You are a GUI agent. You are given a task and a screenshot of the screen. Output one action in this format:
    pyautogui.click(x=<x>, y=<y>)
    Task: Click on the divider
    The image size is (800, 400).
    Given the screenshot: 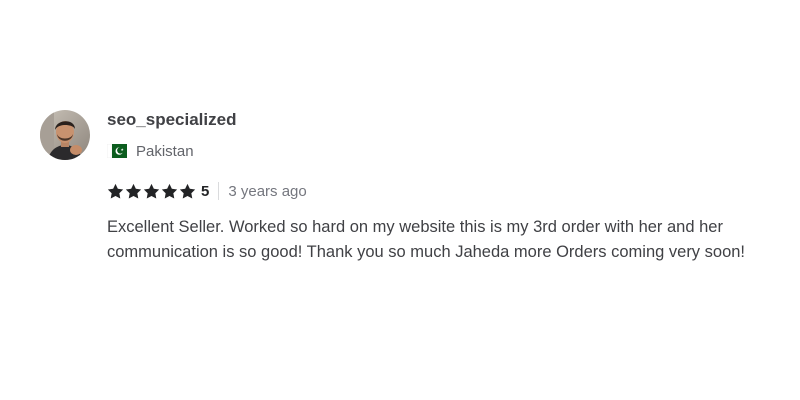 What is the action you would take?
    pyautogui.click(x=219, y=191)
    